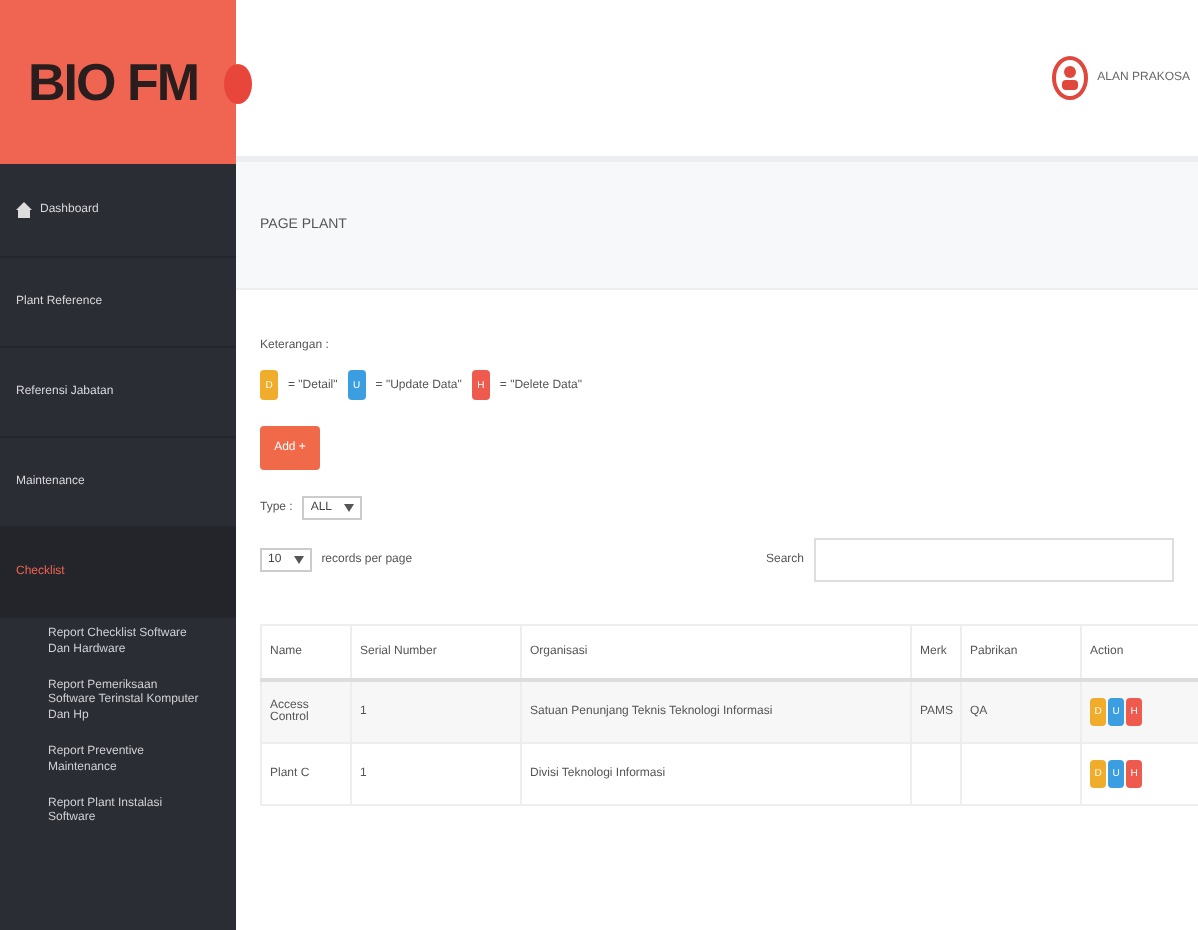  What do you see at coordinates (994, 560) in the screenshot?
I see `search-field` at bounding box center [994, 560].